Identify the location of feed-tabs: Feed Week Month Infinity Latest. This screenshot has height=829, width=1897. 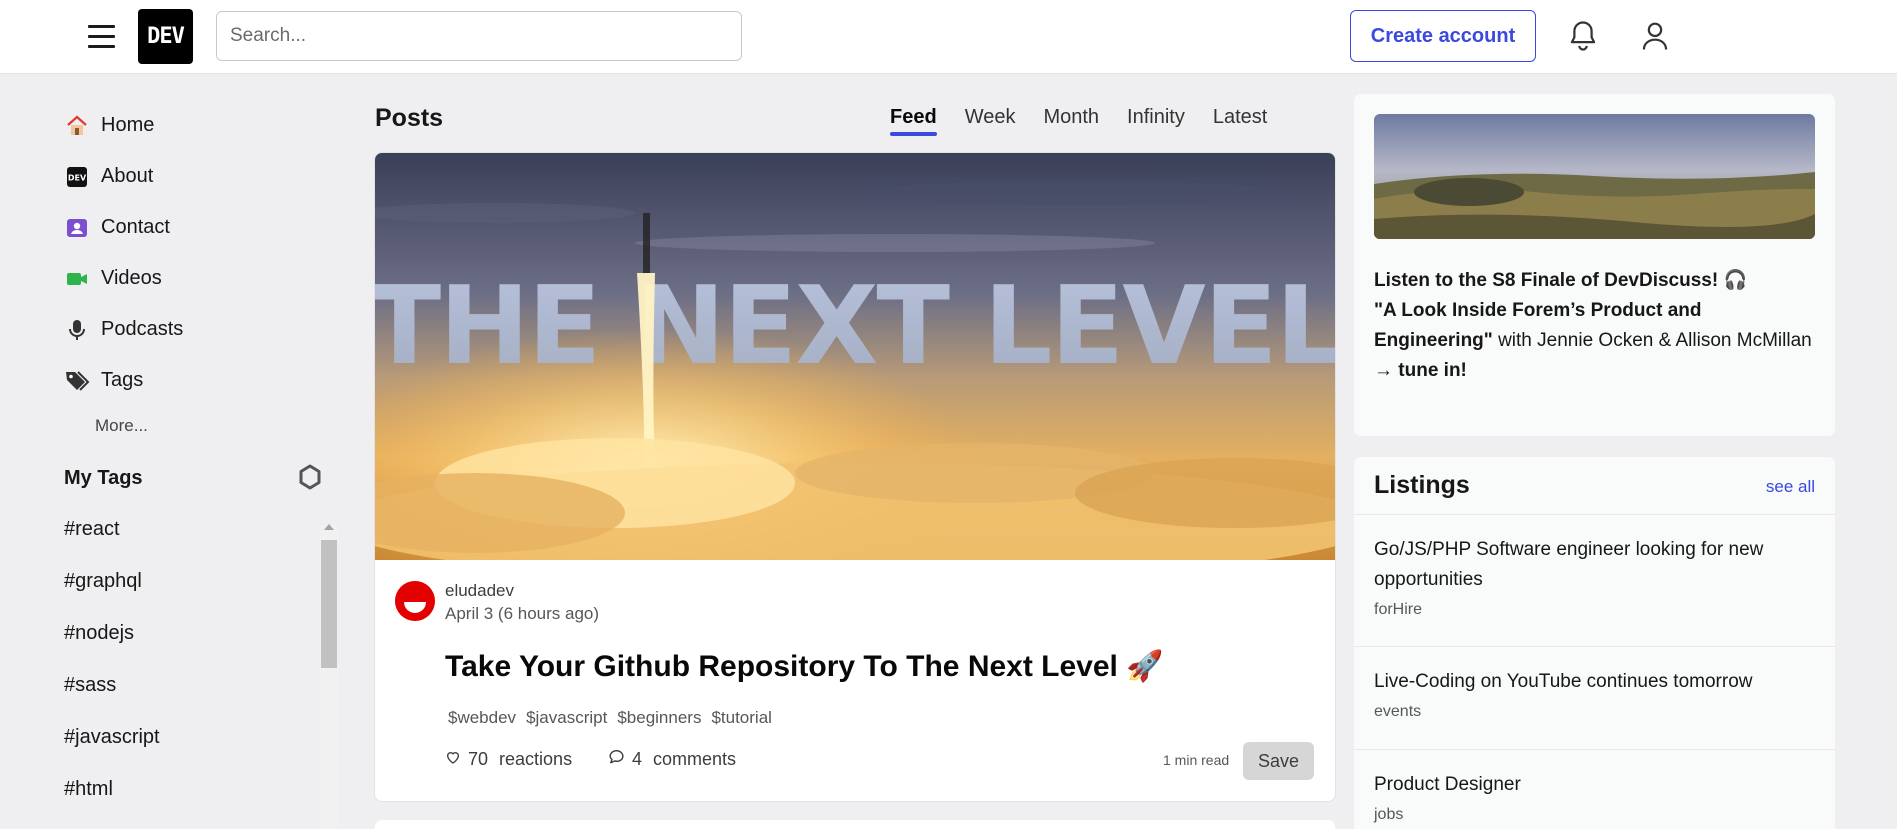
(1078, 122).